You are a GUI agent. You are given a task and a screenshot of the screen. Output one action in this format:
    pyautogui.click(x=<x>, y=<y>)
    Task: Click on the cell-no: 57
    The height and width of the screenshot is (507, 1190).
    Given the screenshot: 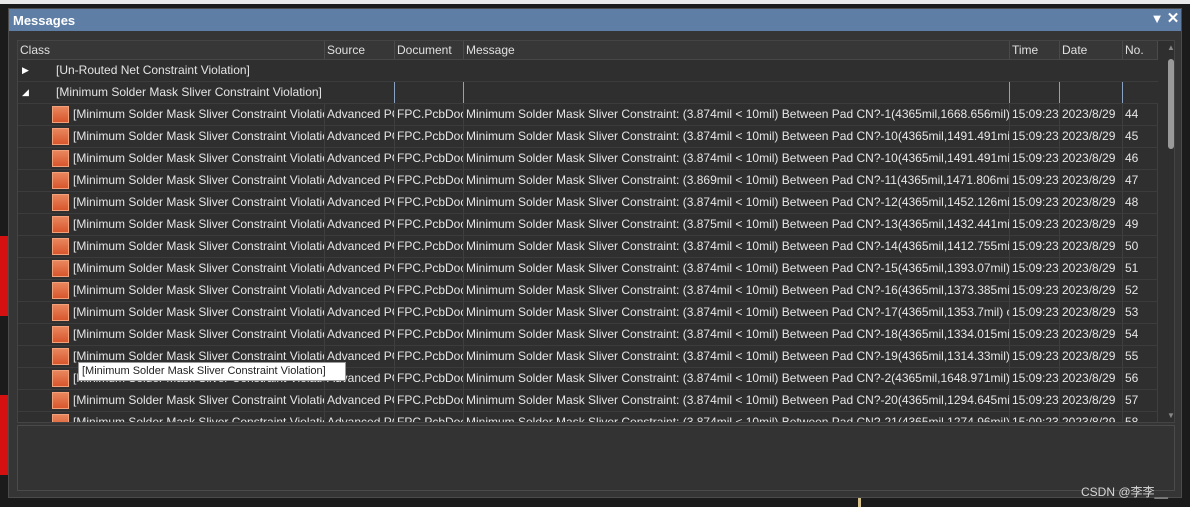 What is the action you would take?
    pyautogui.click(x=1140, y=400)
    